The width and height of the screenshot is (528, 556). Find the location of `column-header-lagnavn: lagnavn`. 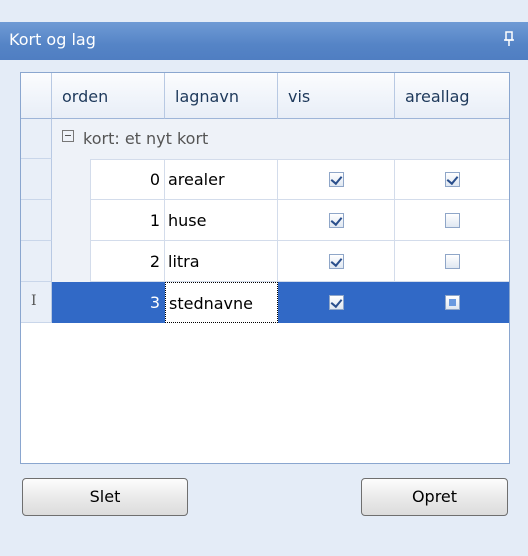

column-header-lagnavn: lagnavn is located at coordinates (221, 96).